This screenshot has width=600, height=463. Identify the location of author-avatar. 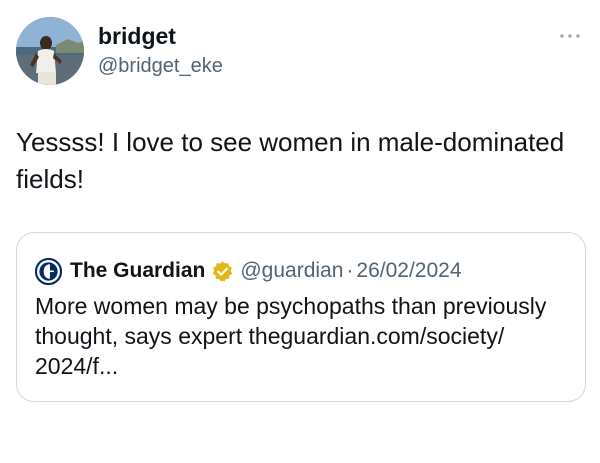
(50, 51).